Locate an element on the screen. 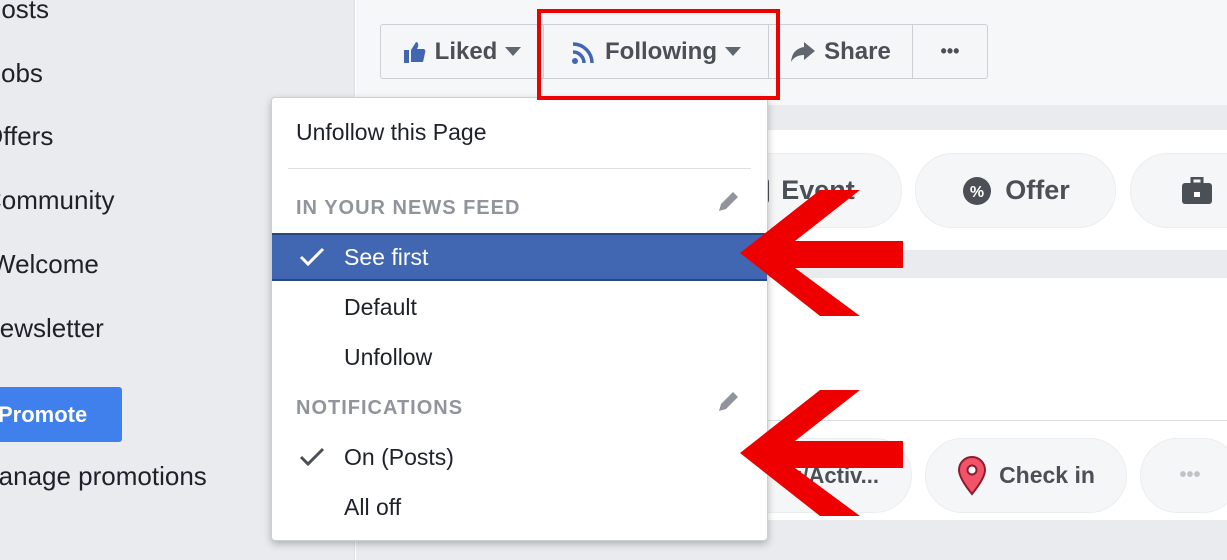 This screenshot has width=1227, height=560. sidebar-item-offers: Offers is located at coordinates (26, 136).